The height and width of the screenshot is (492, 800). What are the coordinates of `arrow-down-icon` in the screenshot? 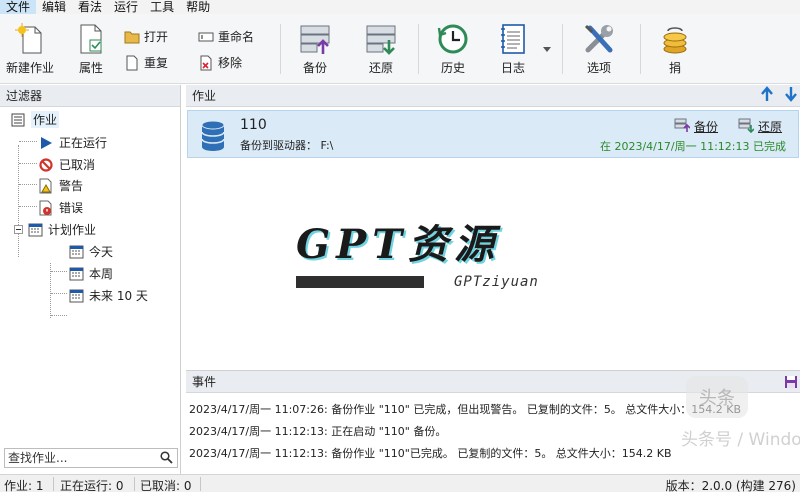 It's located at (791, 97).